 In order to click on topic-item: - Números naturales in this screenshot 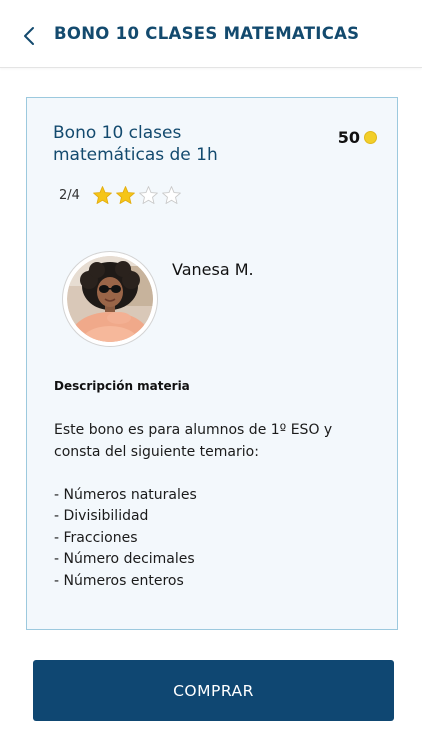, I will do `click(125, 494)`.